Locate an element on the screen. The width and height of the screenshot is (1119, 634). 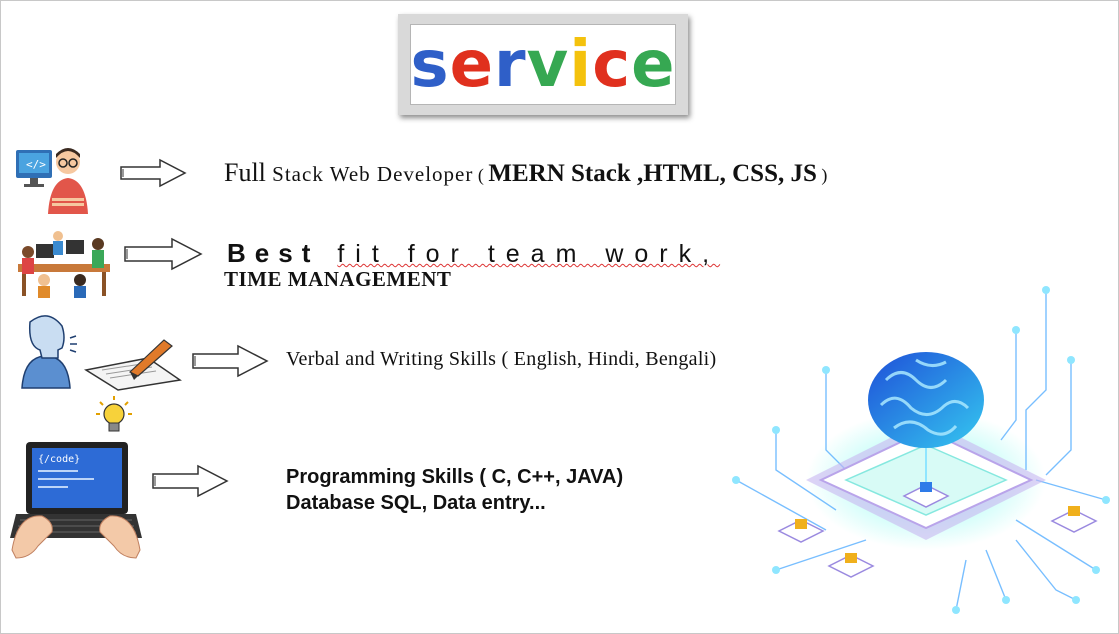
title-letter: i is located at coordinates (581, 64).